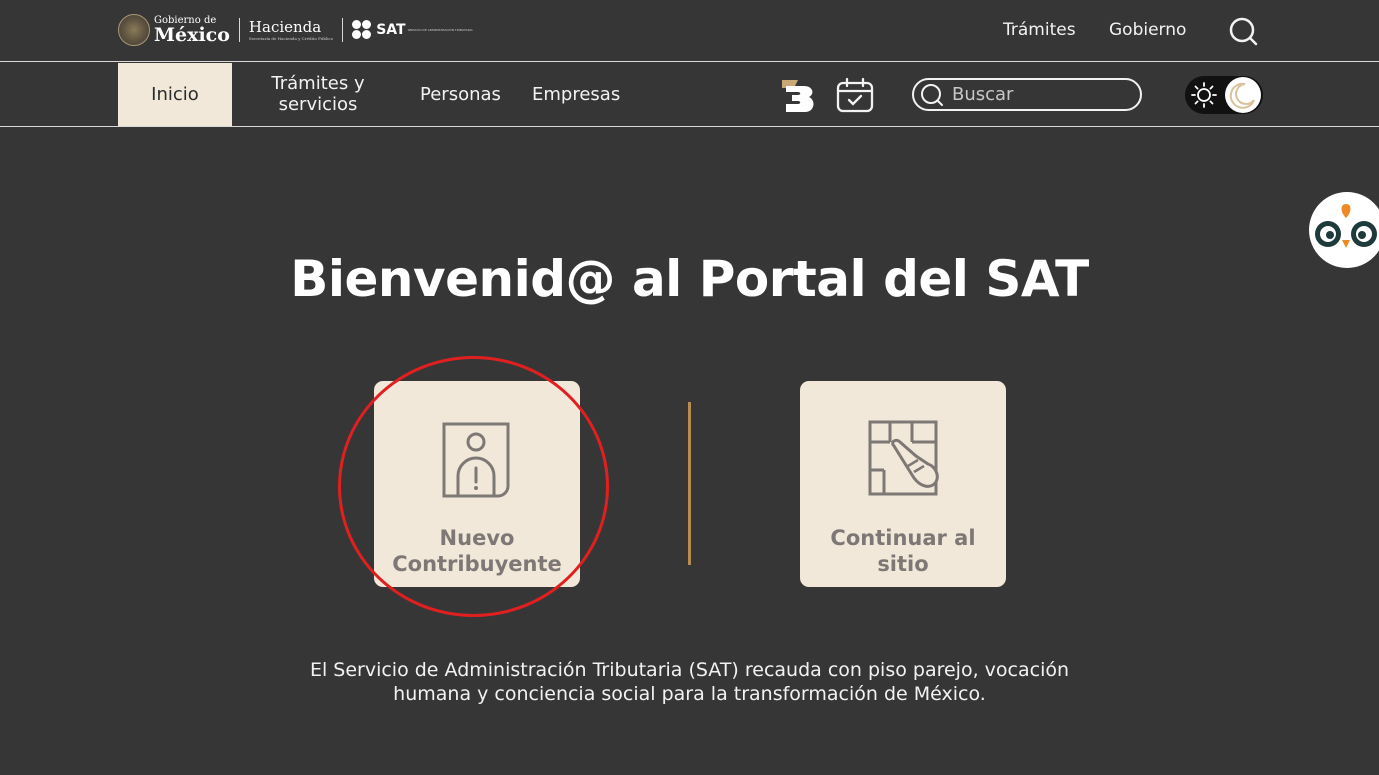 The height and width of the screenshot is (775, 1379). I want to click on toggle-knob, so click(1243, 95).